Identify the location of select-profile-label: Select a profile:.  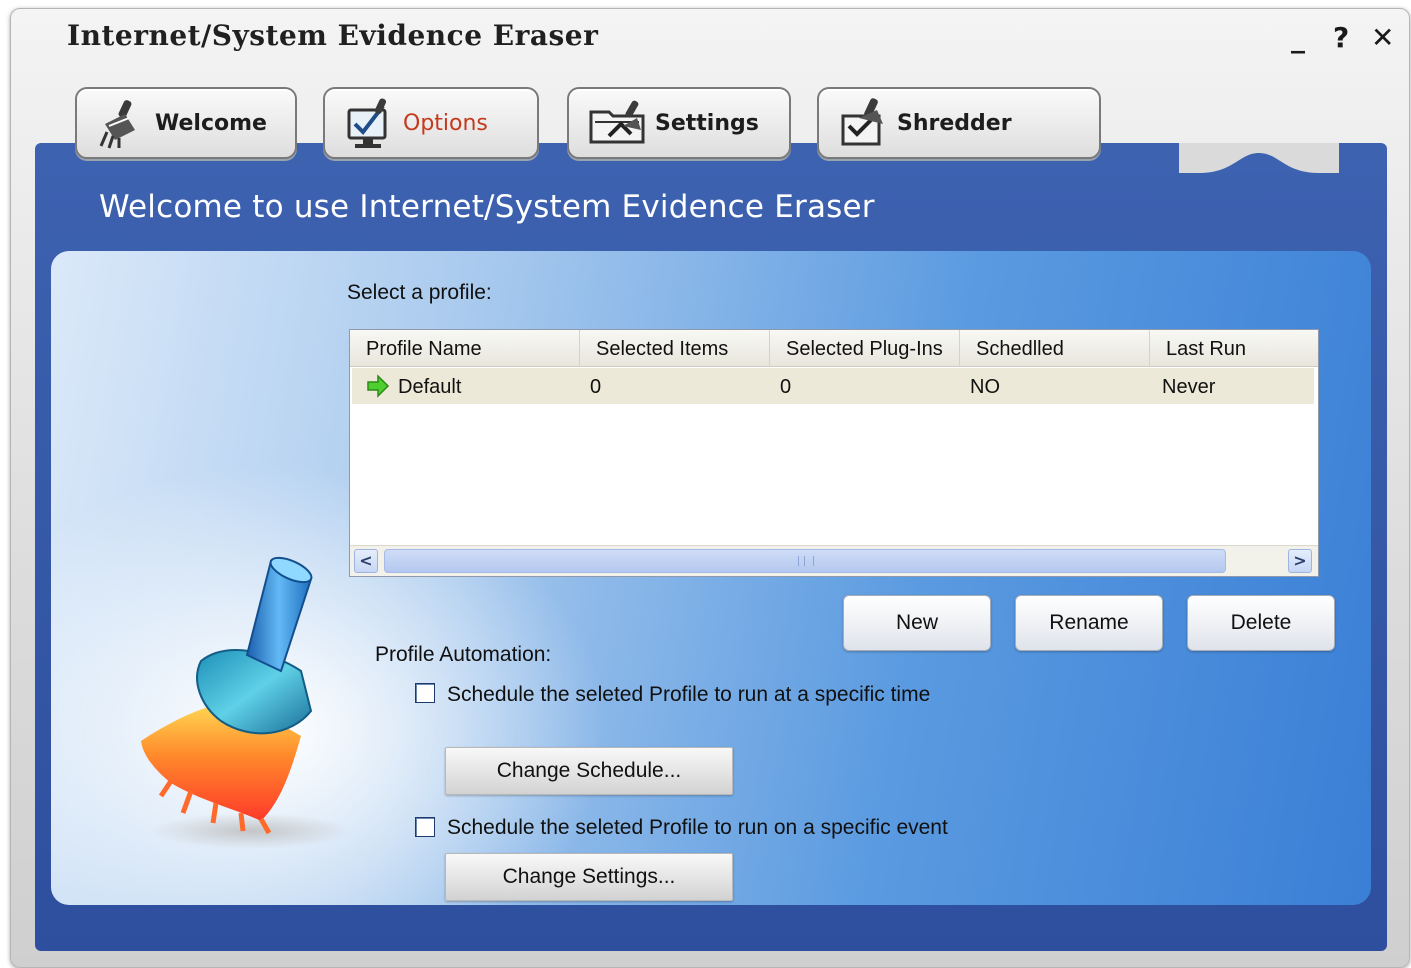
(419, 292).